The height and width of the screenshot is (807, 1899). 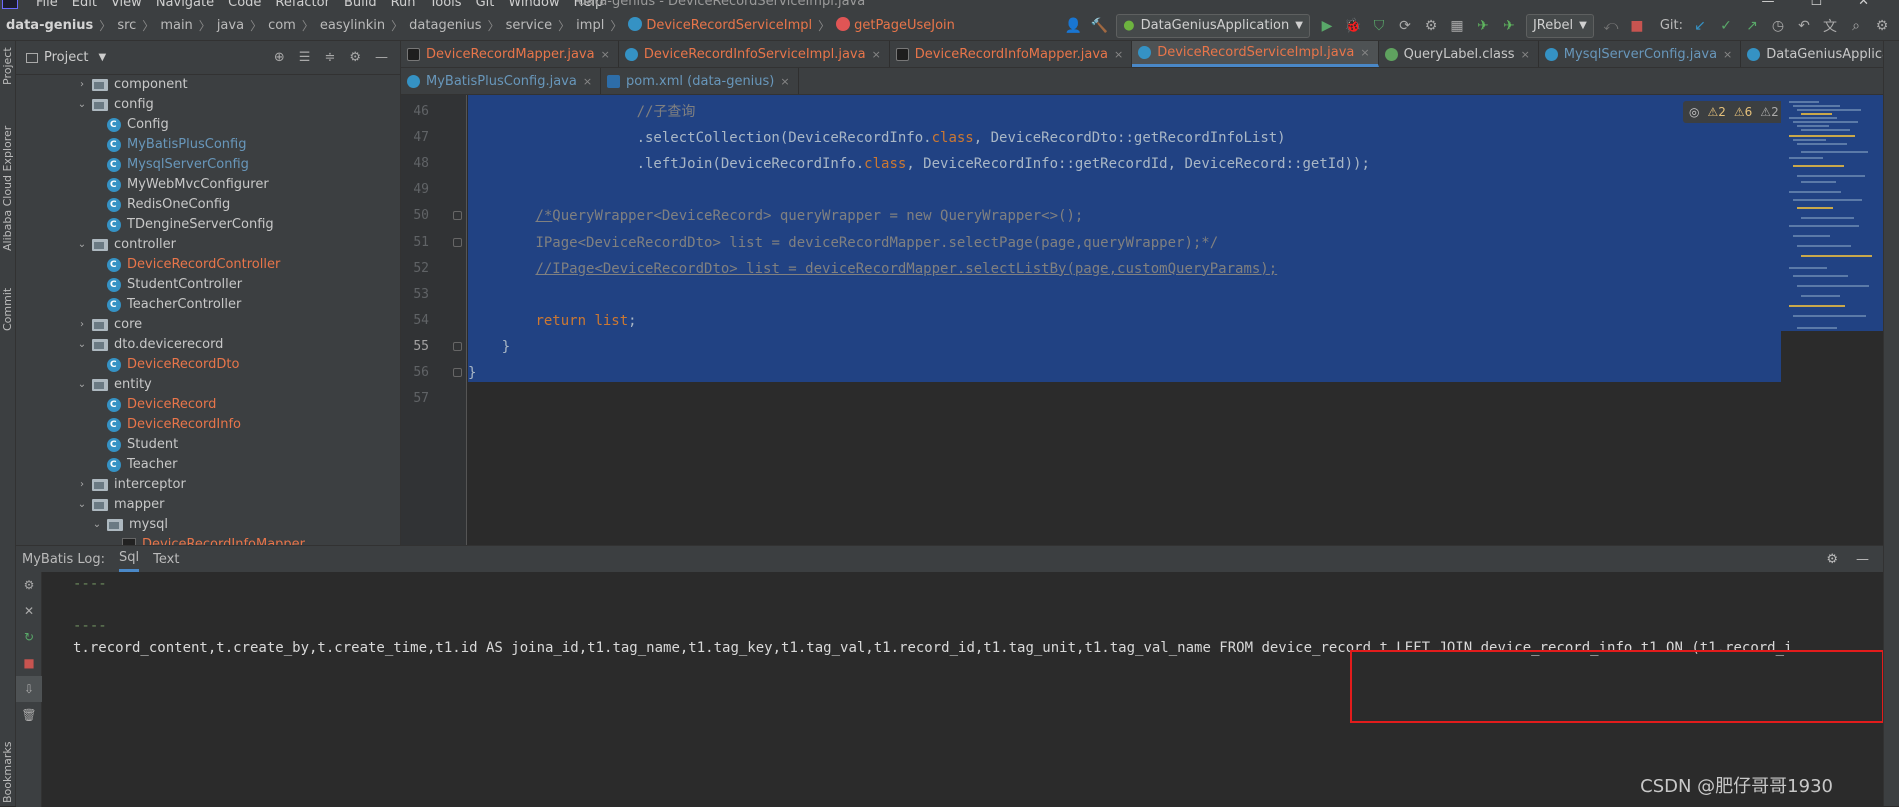 What do you see at coordinates (1778, 26) in the screenshot?
I see `history-icon: ◷` at bounding box center [1778, 26].